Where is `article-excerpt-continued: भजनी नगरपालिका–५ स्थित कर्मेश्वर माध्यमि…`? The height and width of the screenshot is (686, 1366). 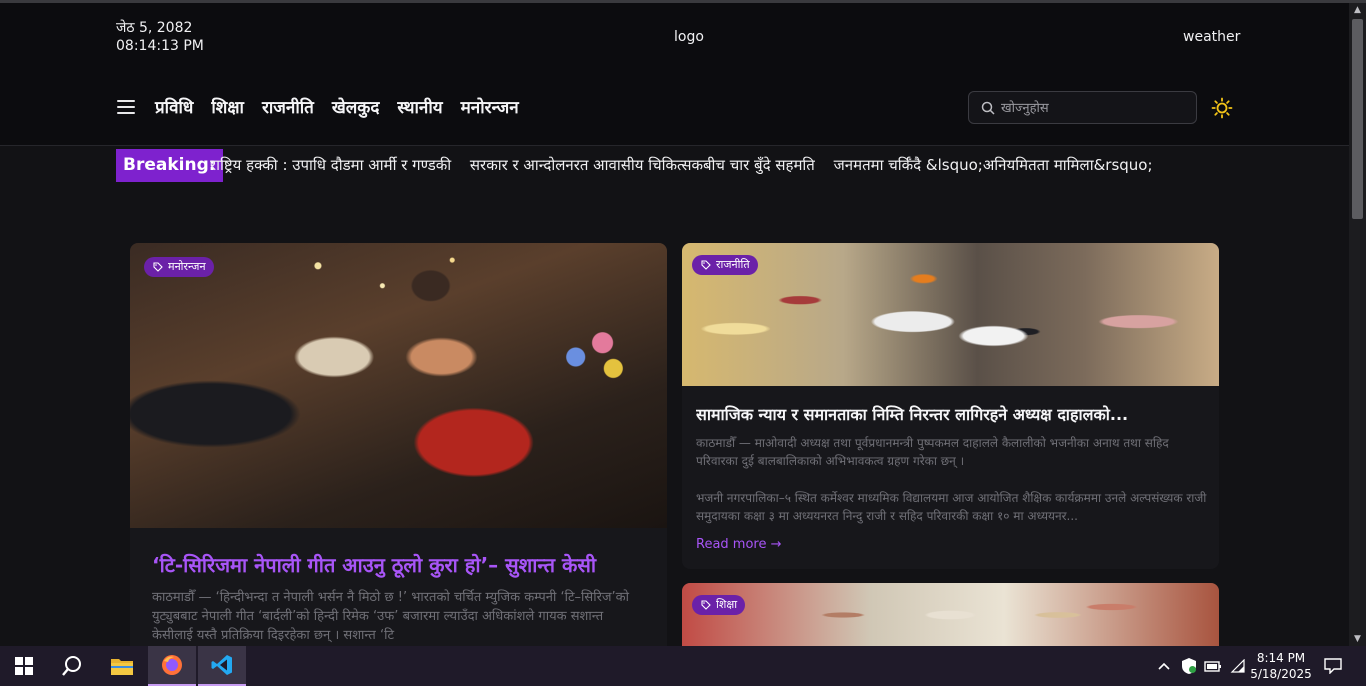 article-excerpt-continued: भजनी नगरपालिका–५ स्थित कर्मेश्वर माध्यमि… is located at coordinates (951, 507).